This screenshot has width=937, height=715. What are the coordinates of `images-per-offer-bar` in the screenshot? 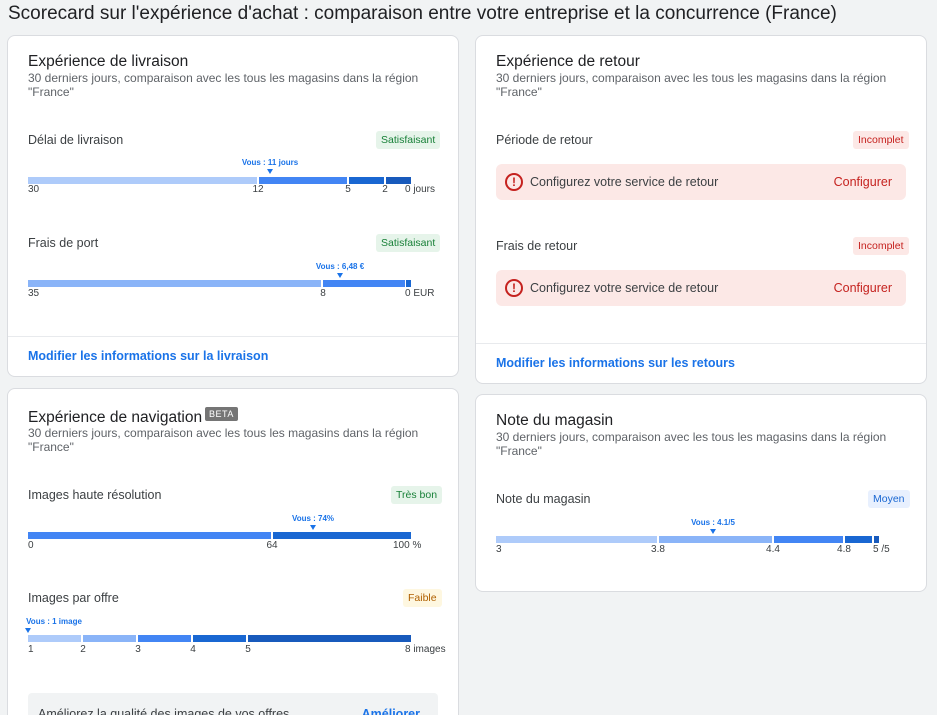 It's located at (219, 638).